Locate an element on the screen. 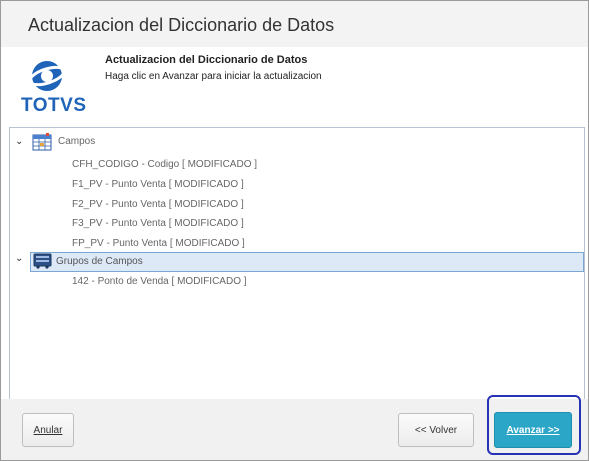 This screenshot has height=461, width=589. cancel-button-label: Anular is located at coordinates (48, 430).